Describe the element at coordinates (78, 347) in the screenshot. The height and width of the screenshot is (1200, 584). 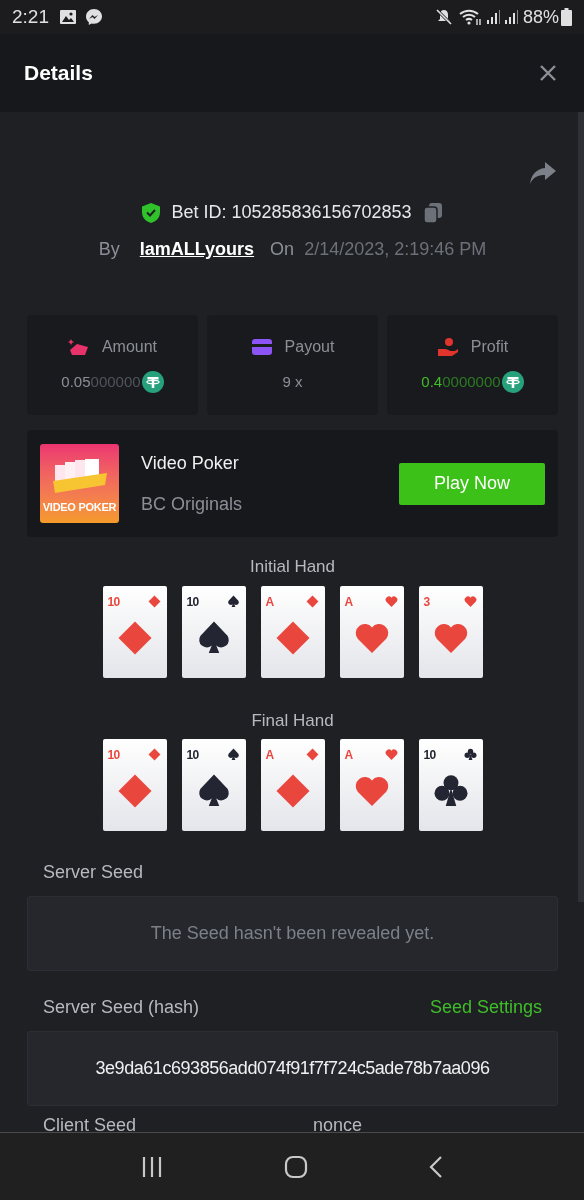
I see `amount-icon` at that location.